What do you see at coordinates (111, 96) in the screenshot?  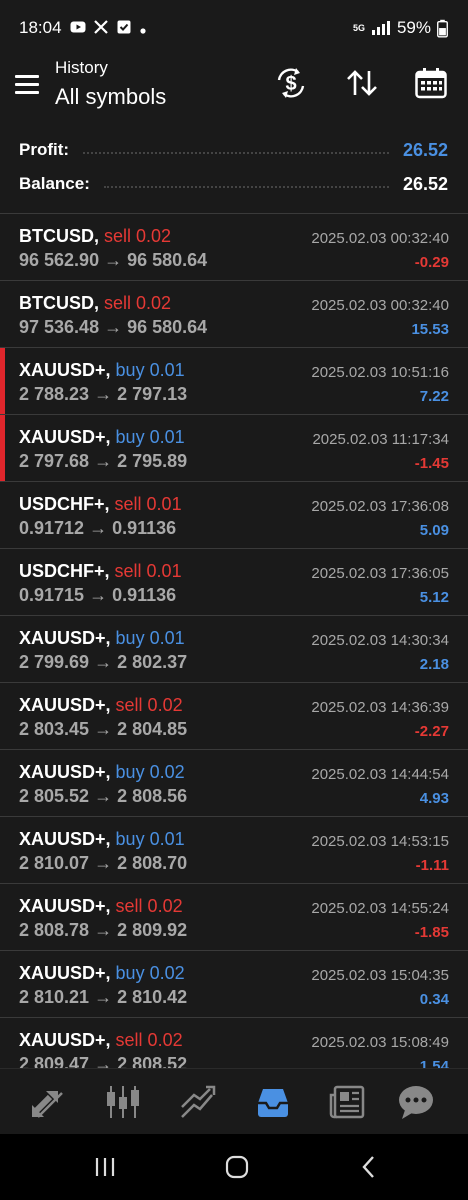 I see `page-title: All symbols` at bounding box center [111, 96].